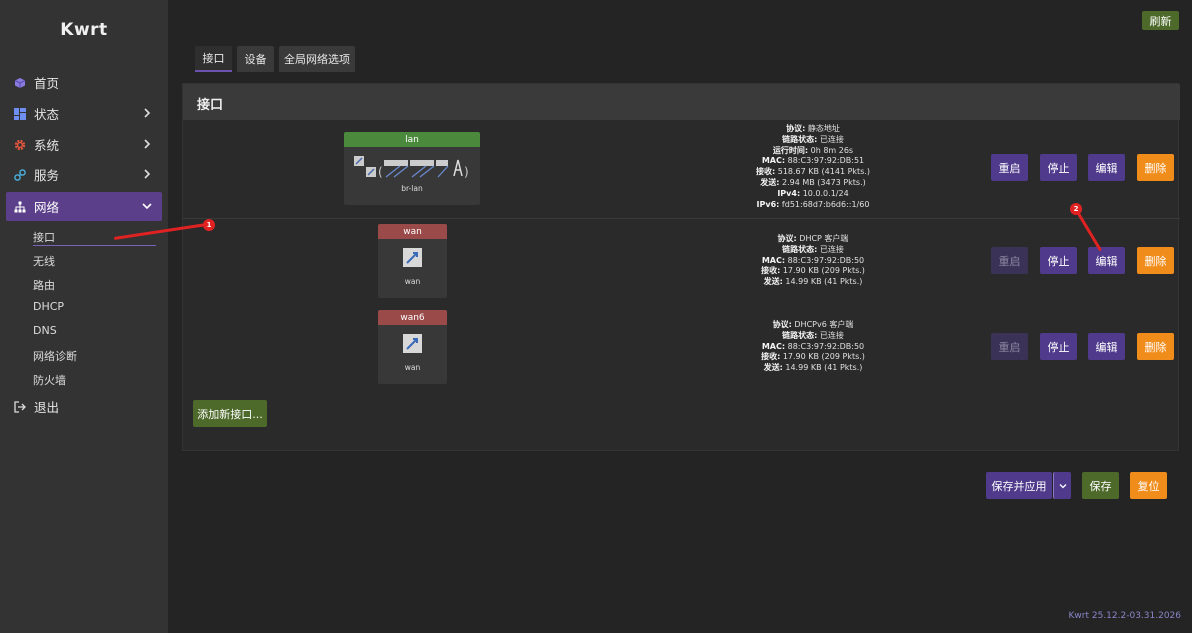  What do you see at coordinates (1019, 485) in the screenshot?
I see `save-apply-button: 保存并应用` at bounding box center [1019, 485].